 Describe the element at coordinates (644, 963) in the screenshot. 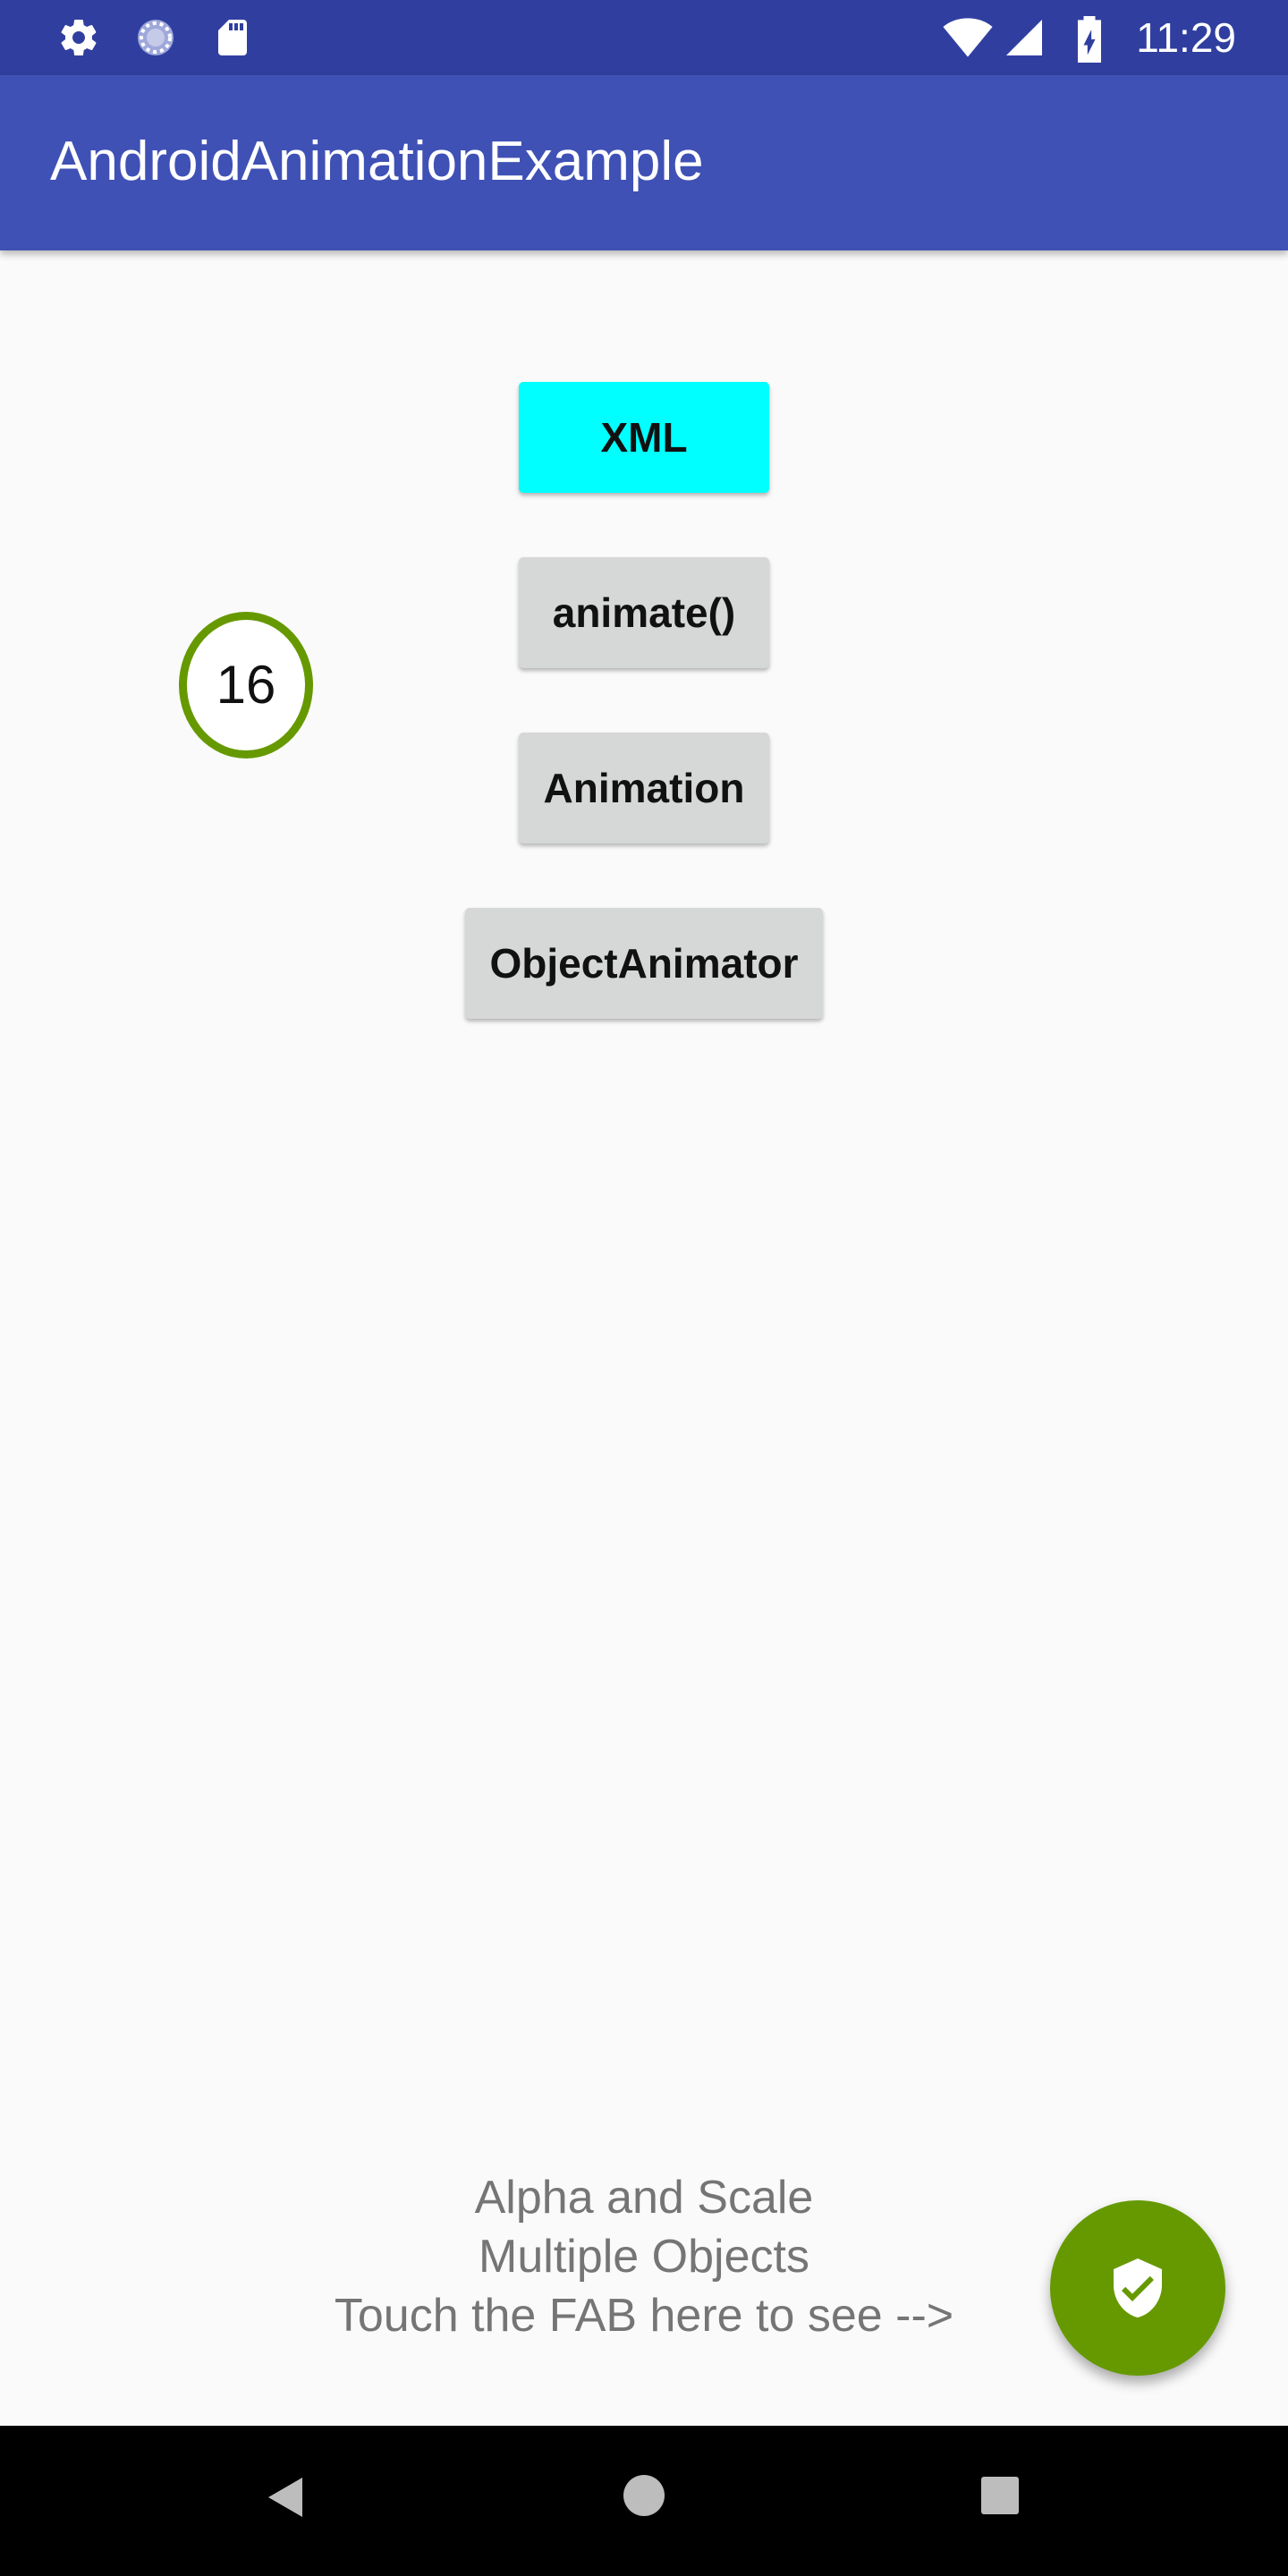

I see `object-animator-button: ObjectAnimator` at that location.